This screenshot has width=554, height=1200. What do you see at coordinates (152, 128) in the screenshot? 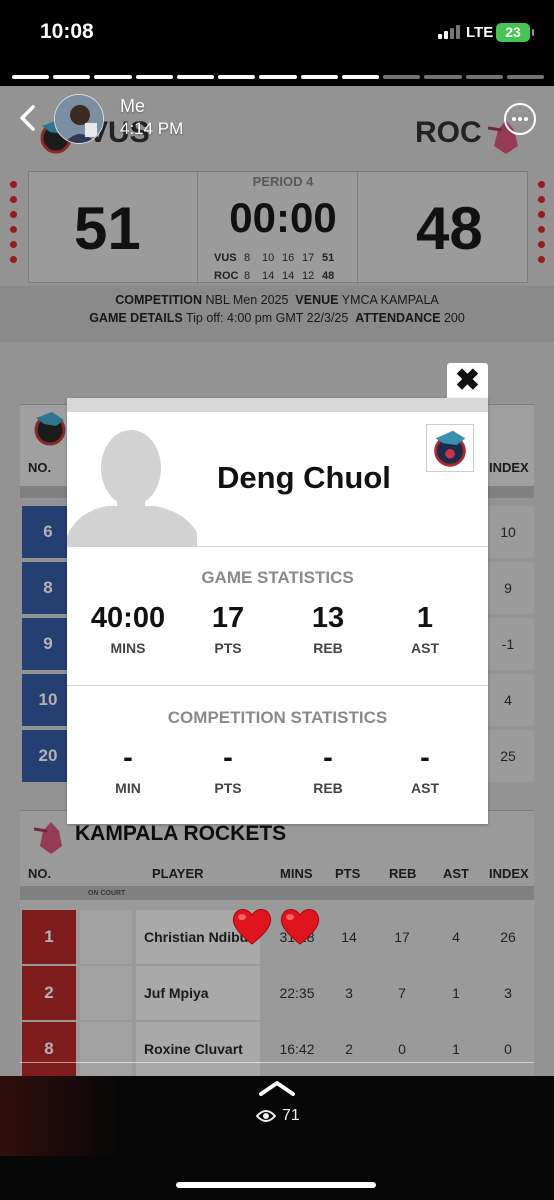
I see `story-timestamp: 4:14 PM` at bounding box center [152, 128].